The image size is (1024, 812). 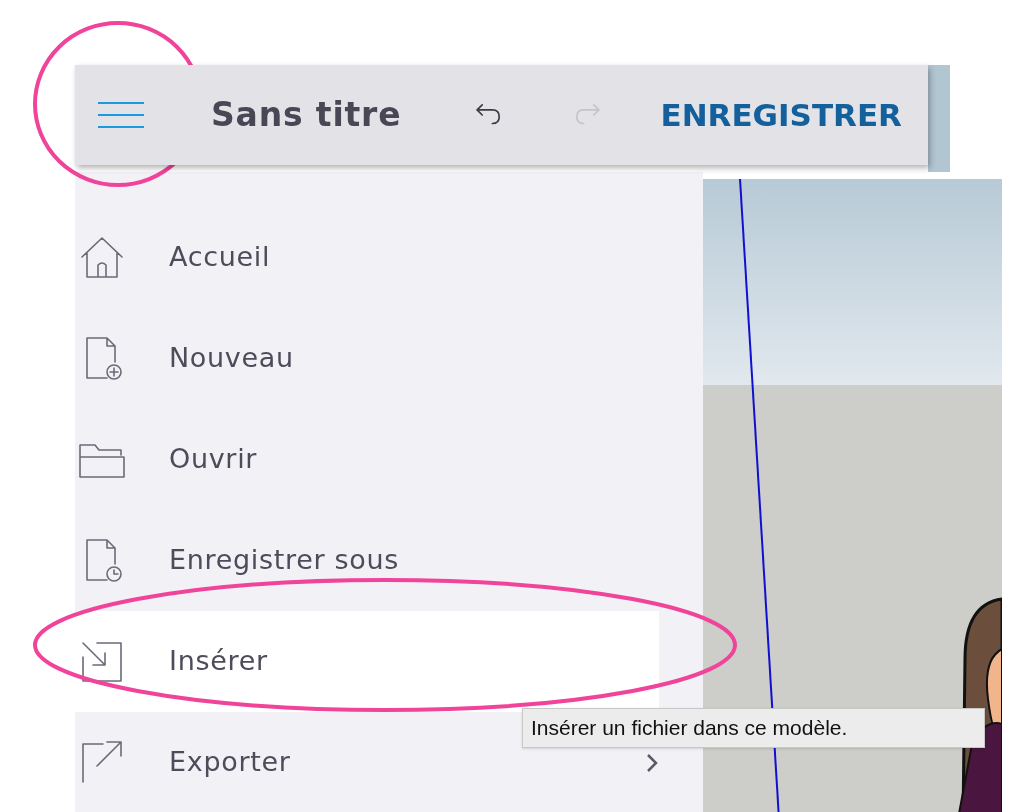 I want to click on document-title: Sans titre, so click(x=306, y=115).